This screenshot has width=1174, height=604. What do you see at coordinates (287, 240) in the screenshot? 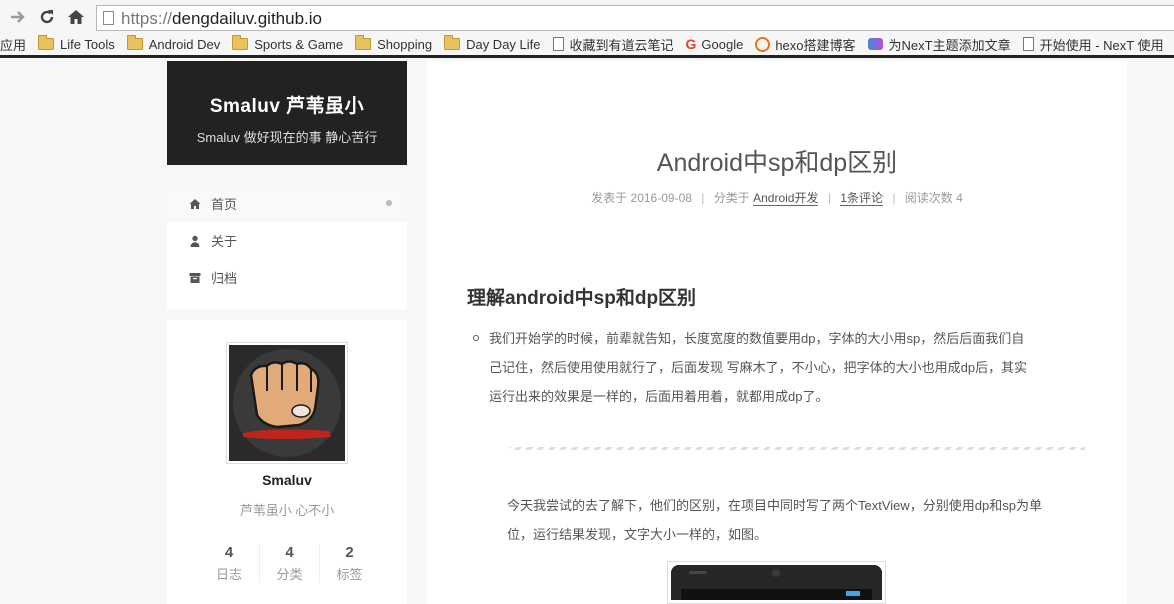
I see `menu-item-about: 关于` at bounding box center [287, 240].